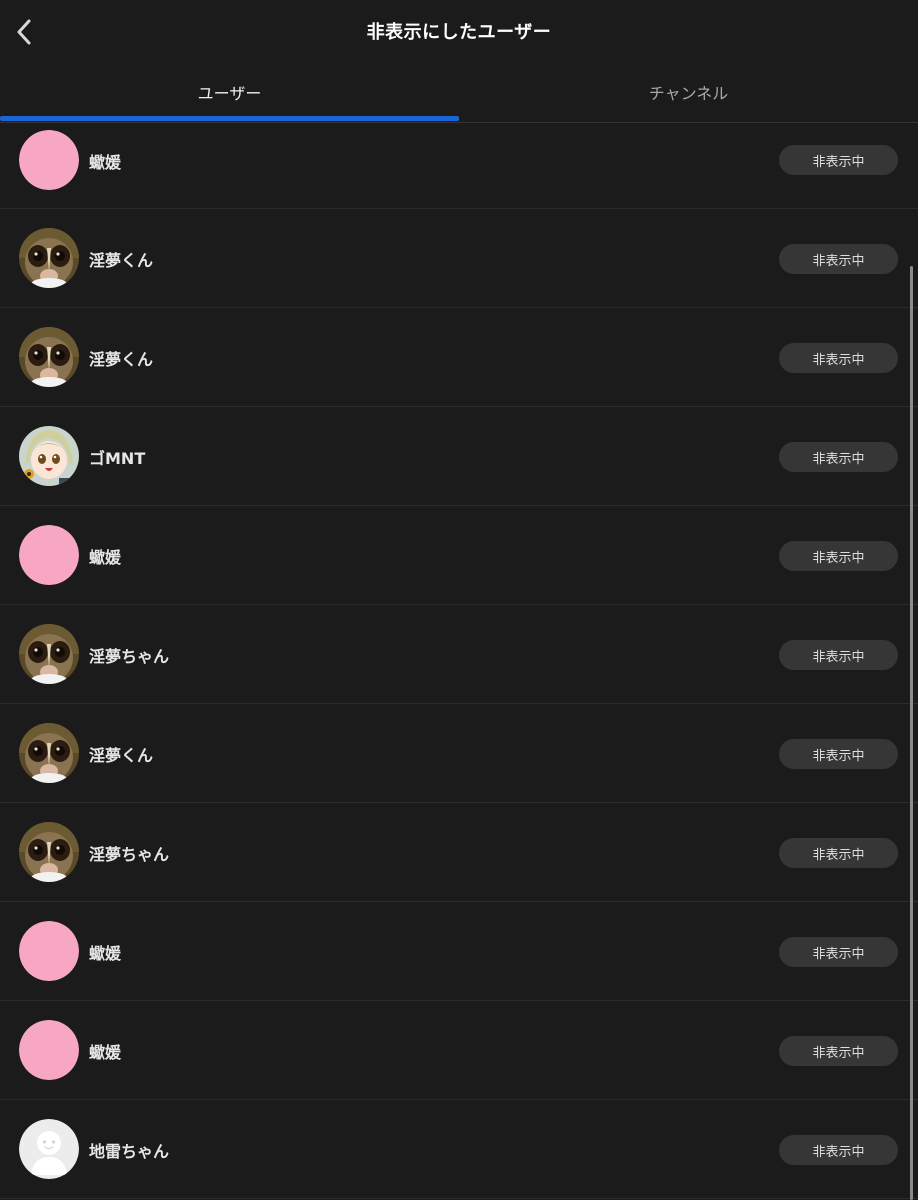 The height and width of the screenshot is (1200, 918). Describe the element at coordinates (911, 733) in the screenshot. I see `scrollbar` at that location.